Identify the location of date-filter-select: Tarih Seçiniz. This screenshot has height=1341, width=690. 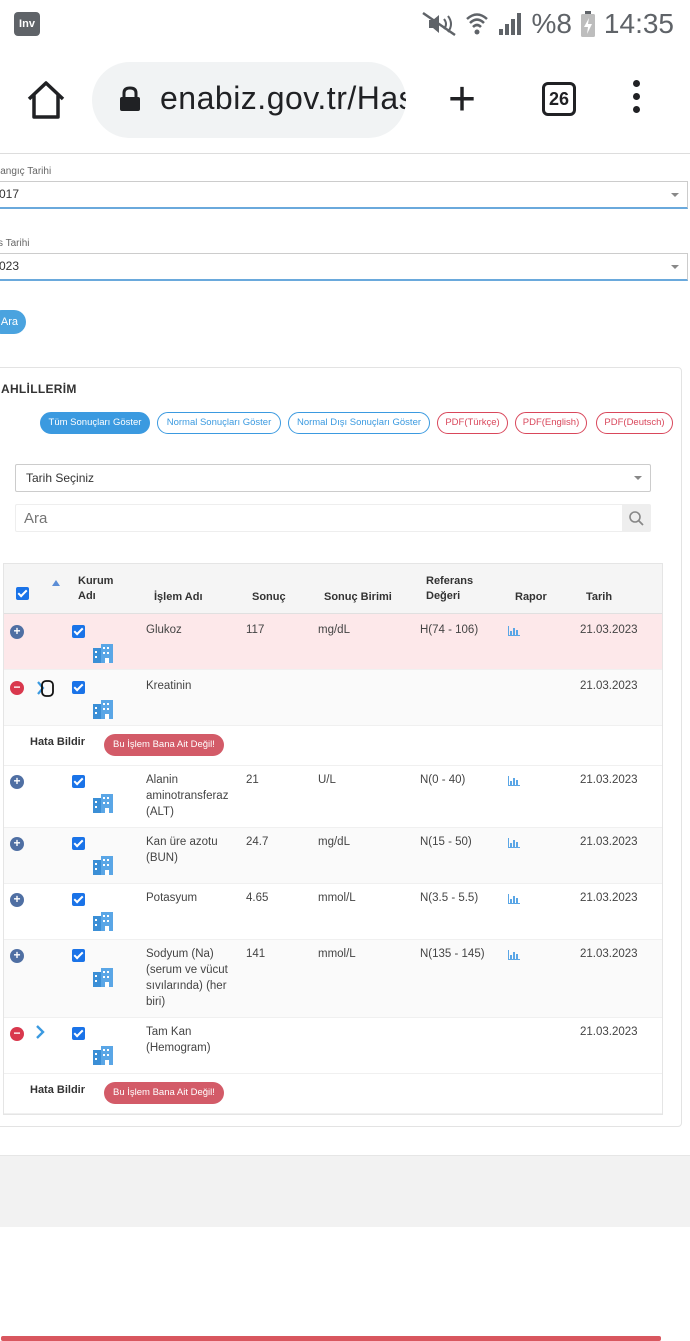
(333, 478).